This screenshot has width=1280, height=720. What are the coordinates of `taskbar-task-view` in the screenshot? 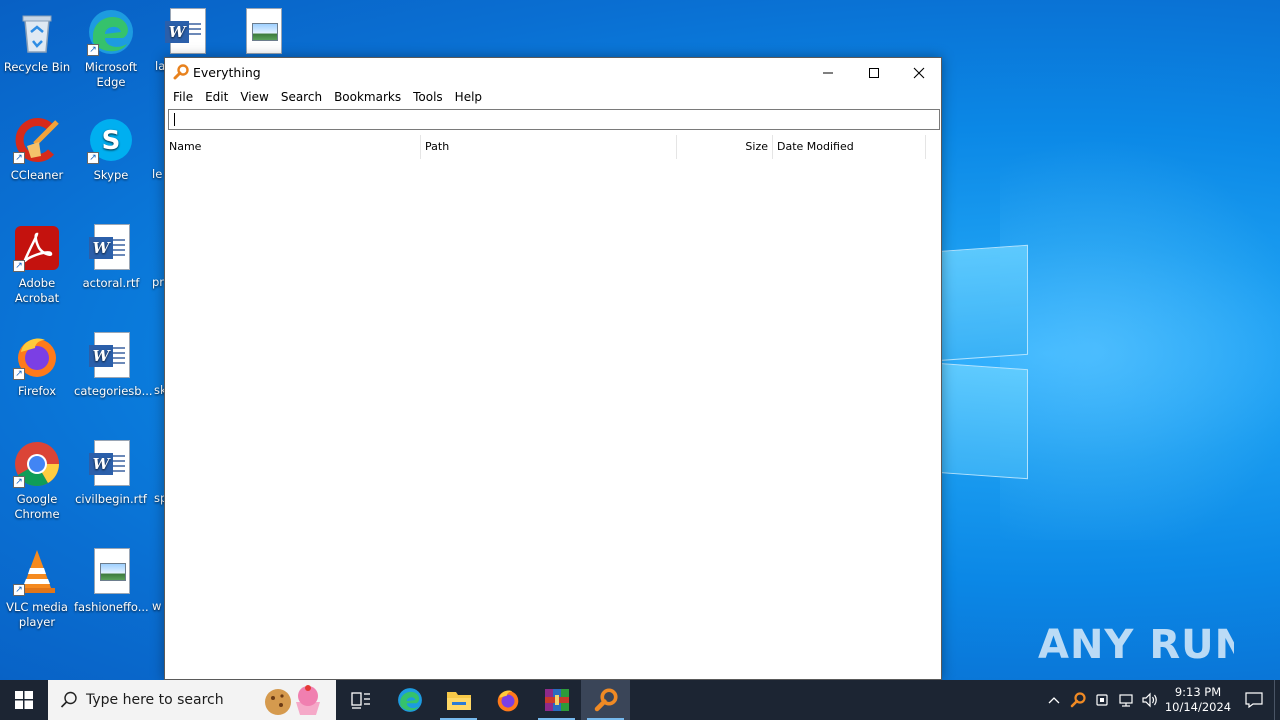 It's located at (360, 700).